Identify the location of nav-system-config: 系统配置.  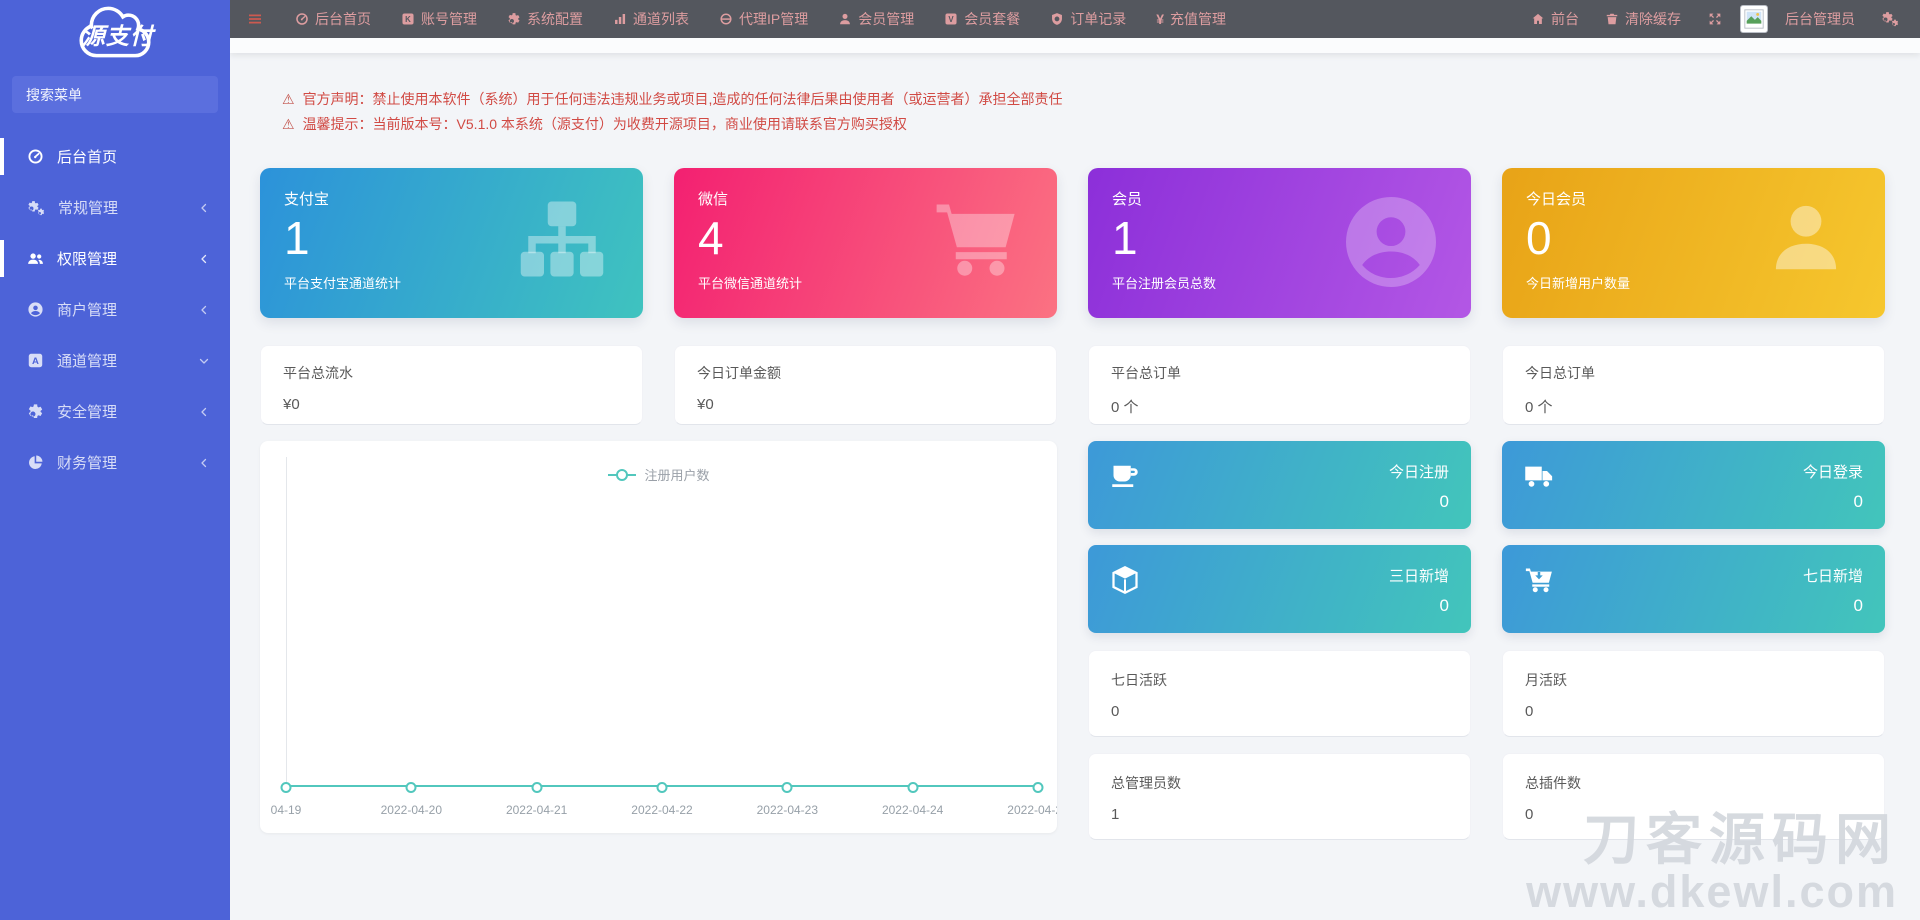
(545, 19).